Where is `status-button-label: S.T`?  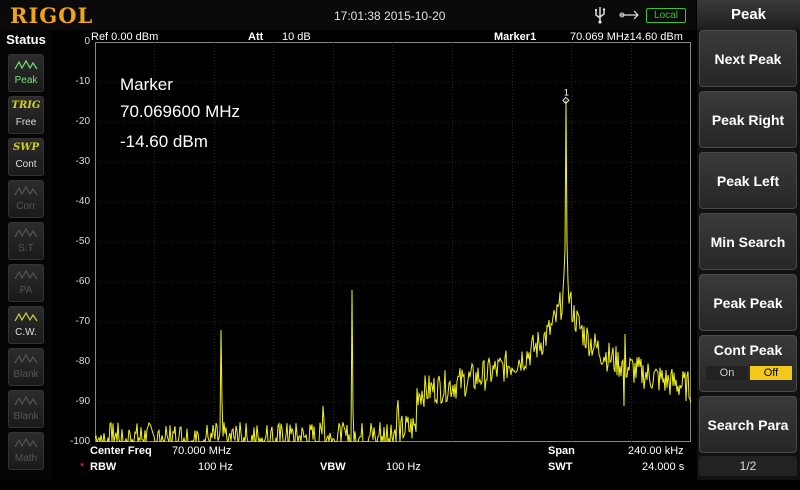
status-button-label: S.T is located at coordinates (26, 248).